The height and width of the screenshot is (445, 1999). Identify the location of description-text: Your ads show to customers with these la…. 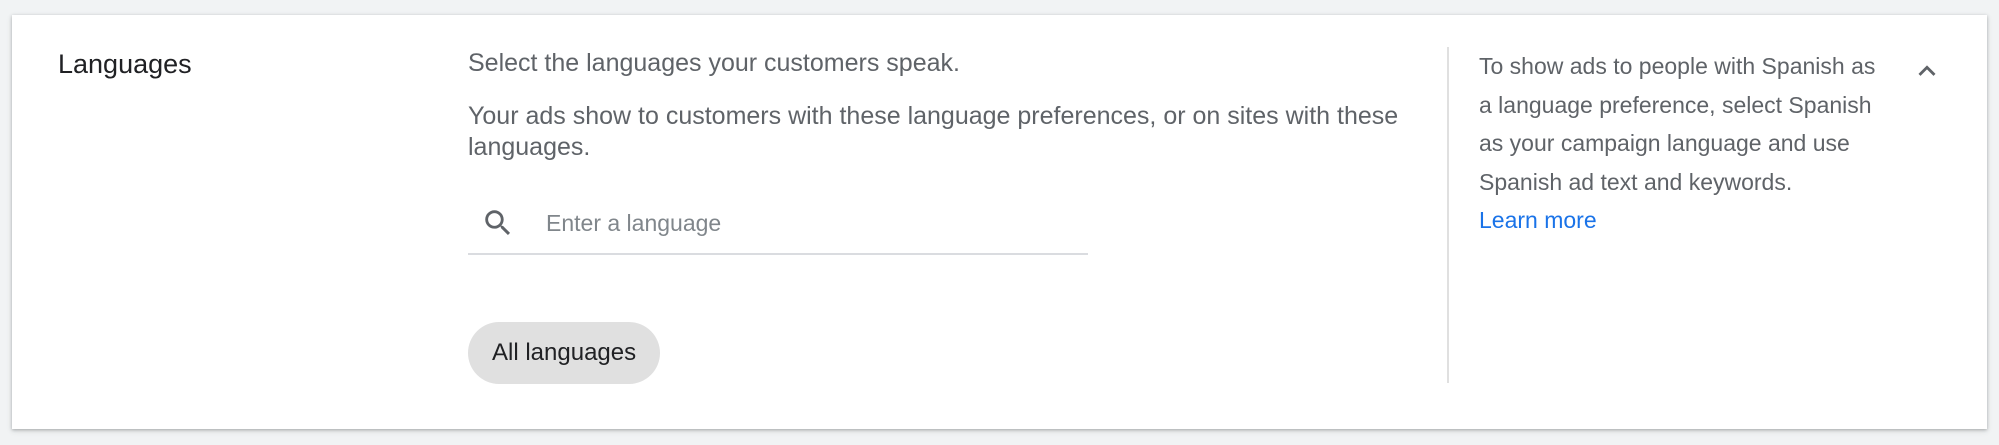
(933, 131).